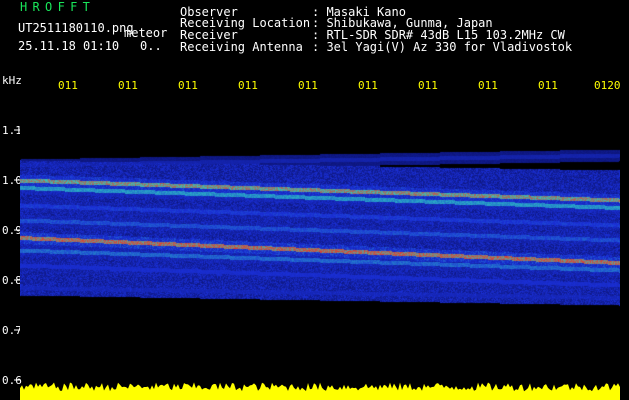 This screenshot has height=400, width=629. What do you see at coordinates (146, 33) in the screenshot?
I see `mode-label: meteor` at bounding box center [146, 33].